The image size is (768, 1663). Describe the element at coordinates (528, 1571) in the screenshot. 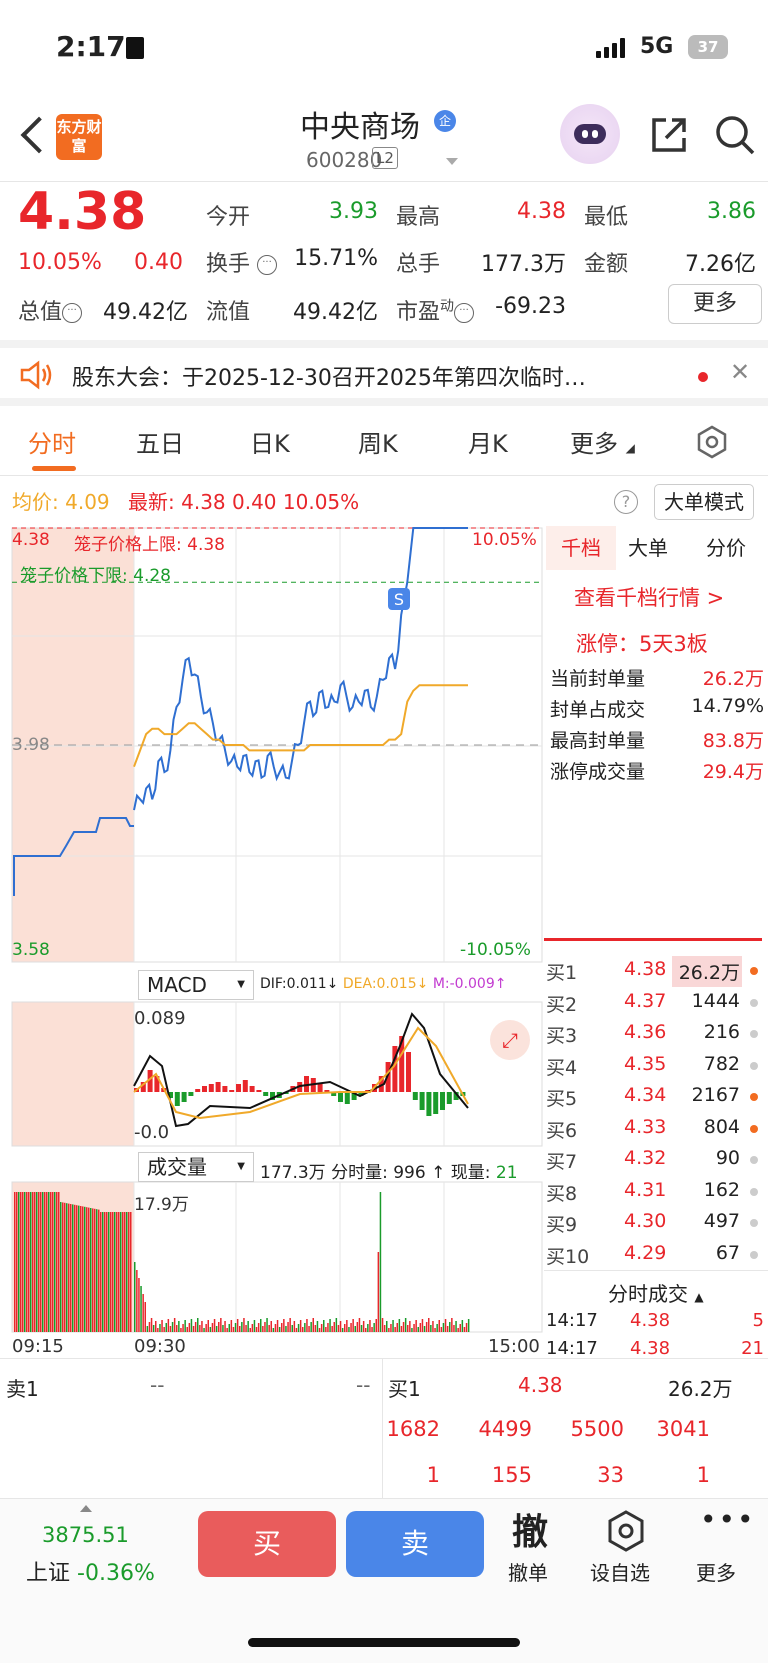

I see `cancel-order-label: 撤单` at that location.